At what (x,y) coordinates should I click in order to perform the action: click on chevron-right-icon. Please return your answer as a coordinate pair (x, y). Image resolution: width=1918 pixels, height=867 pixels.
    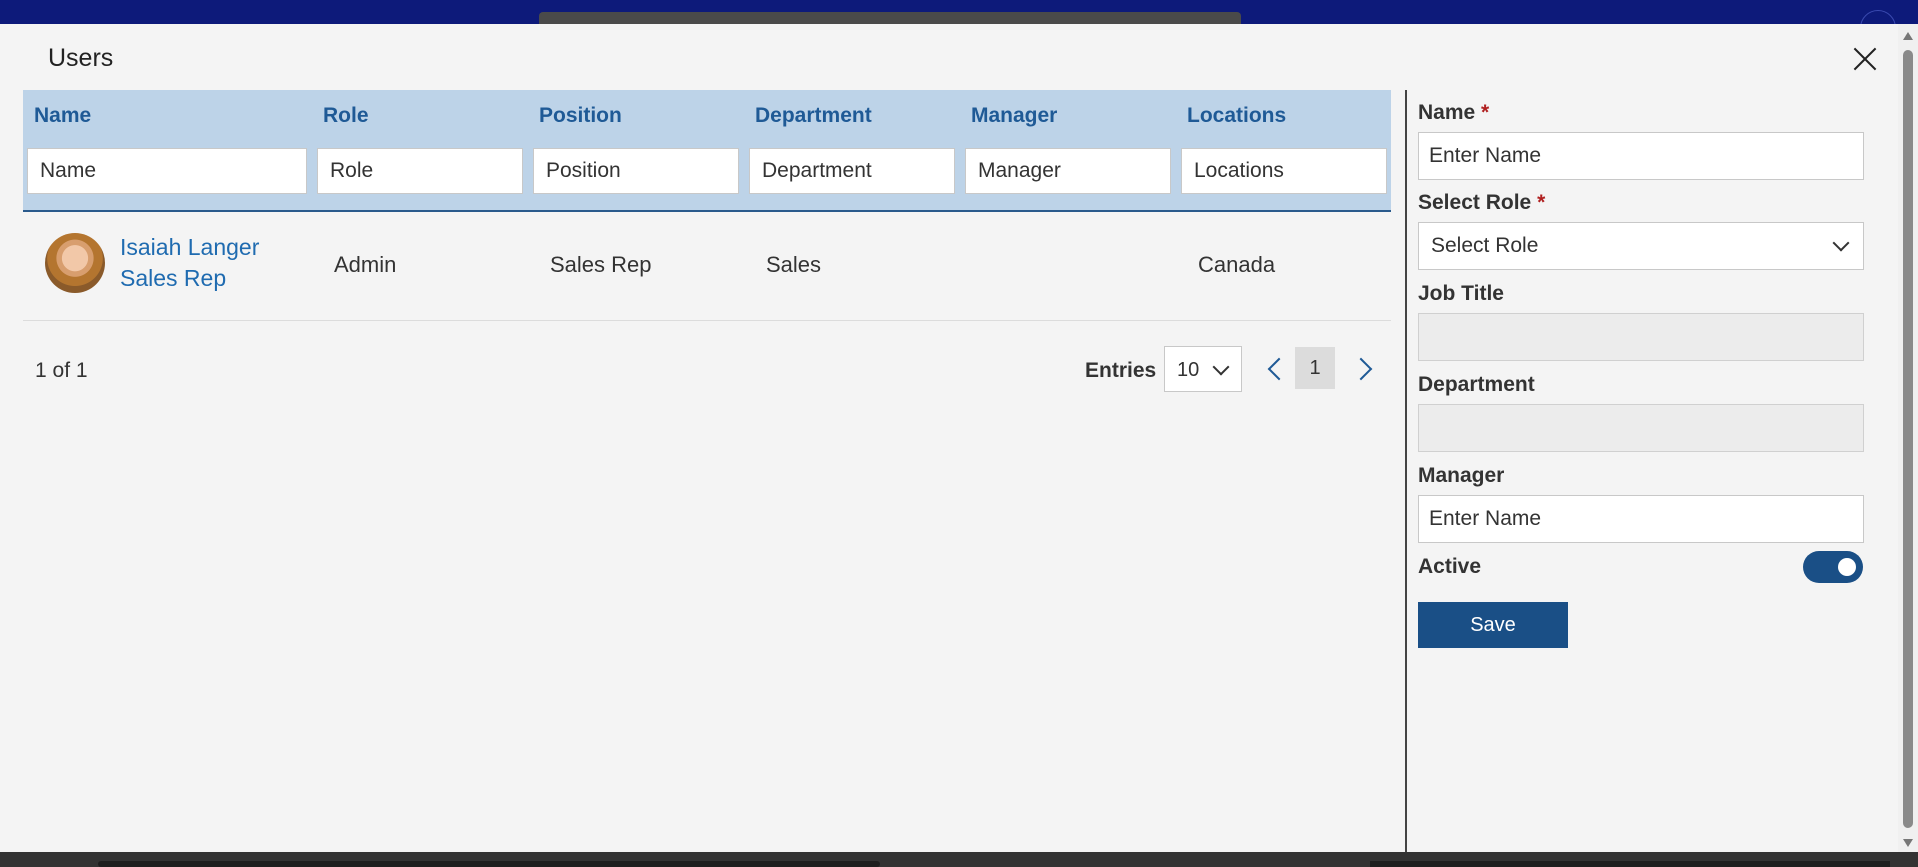
    Looking at the image, I should click on (1365, 369).